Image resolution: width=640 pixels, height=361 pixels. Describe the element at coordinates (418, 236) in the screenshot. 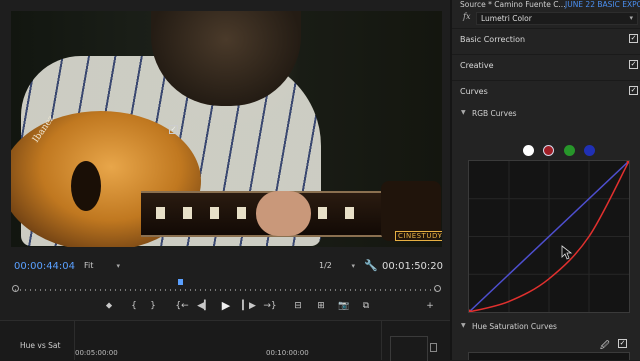

I see `video-watermark: CINESTUDY` at that location.